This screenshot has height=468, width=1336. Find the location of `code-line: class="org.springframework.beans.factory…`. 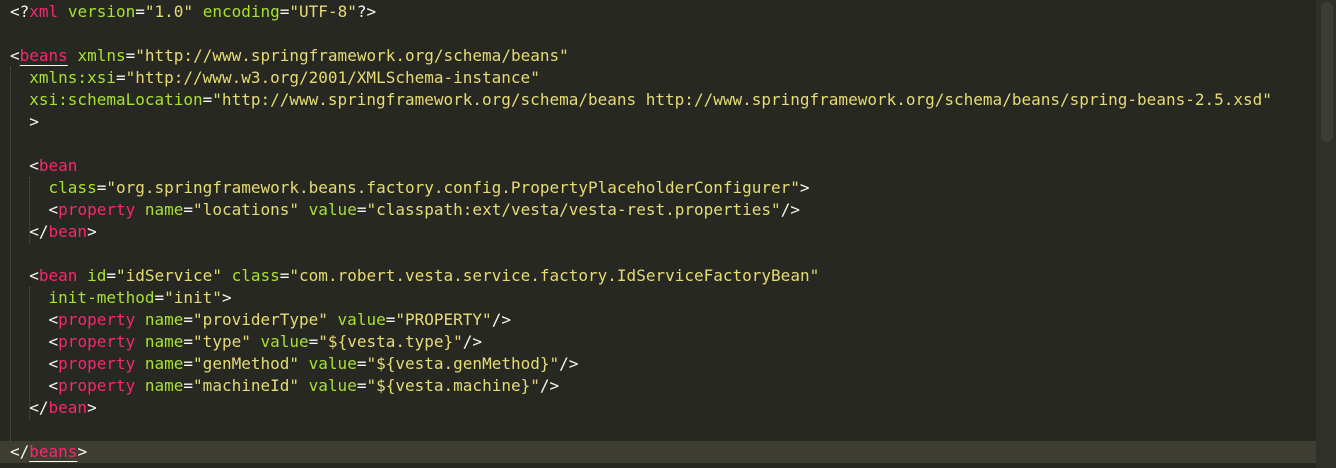

code-line: class="org.springframework.beans.factory… is located at coordinates (658, 188).